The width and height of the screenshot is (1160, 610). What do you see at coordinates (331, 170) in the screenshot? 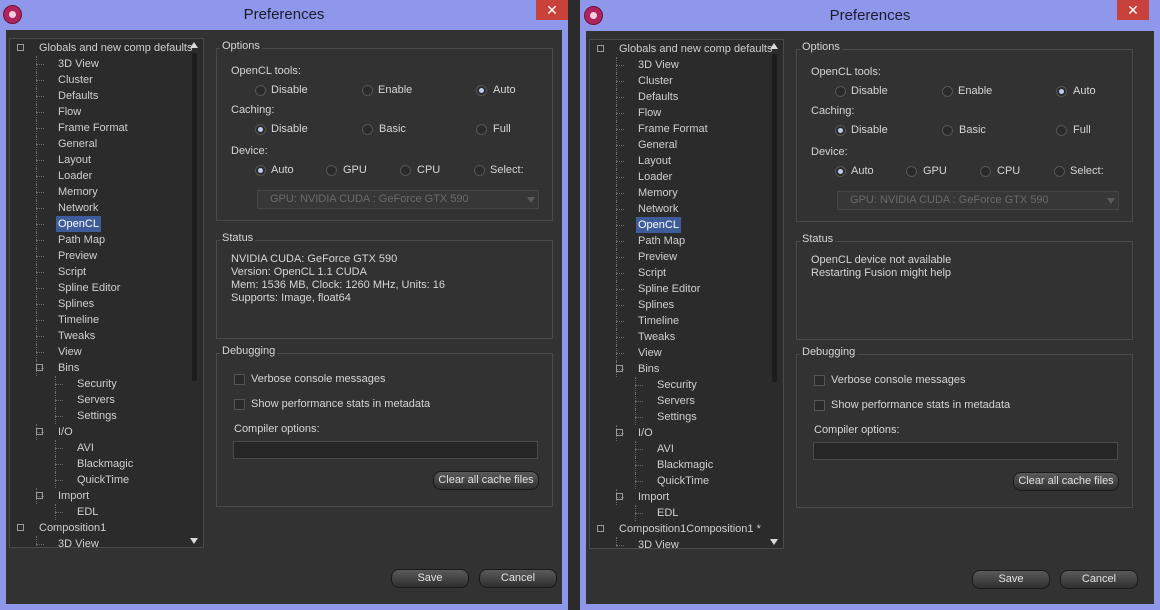
I see `device-radio-gpu` at bounding box center [331, 170].